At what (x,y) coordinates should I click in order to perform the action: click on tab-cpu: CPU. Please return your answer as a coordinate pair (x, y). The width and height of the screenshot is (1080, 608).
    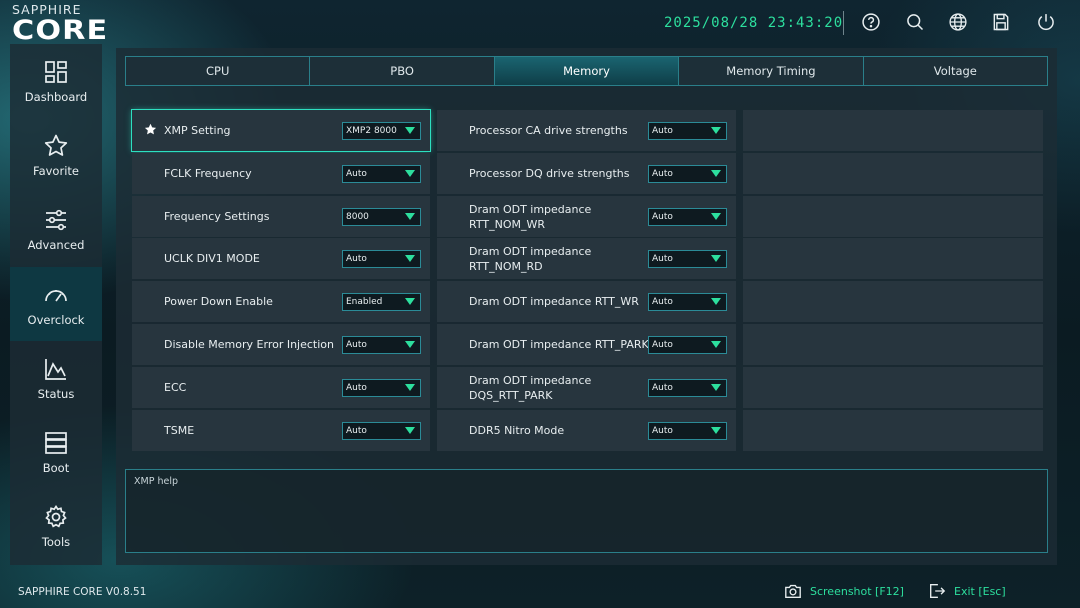
    Looking at the image, I should click on (218, 71).